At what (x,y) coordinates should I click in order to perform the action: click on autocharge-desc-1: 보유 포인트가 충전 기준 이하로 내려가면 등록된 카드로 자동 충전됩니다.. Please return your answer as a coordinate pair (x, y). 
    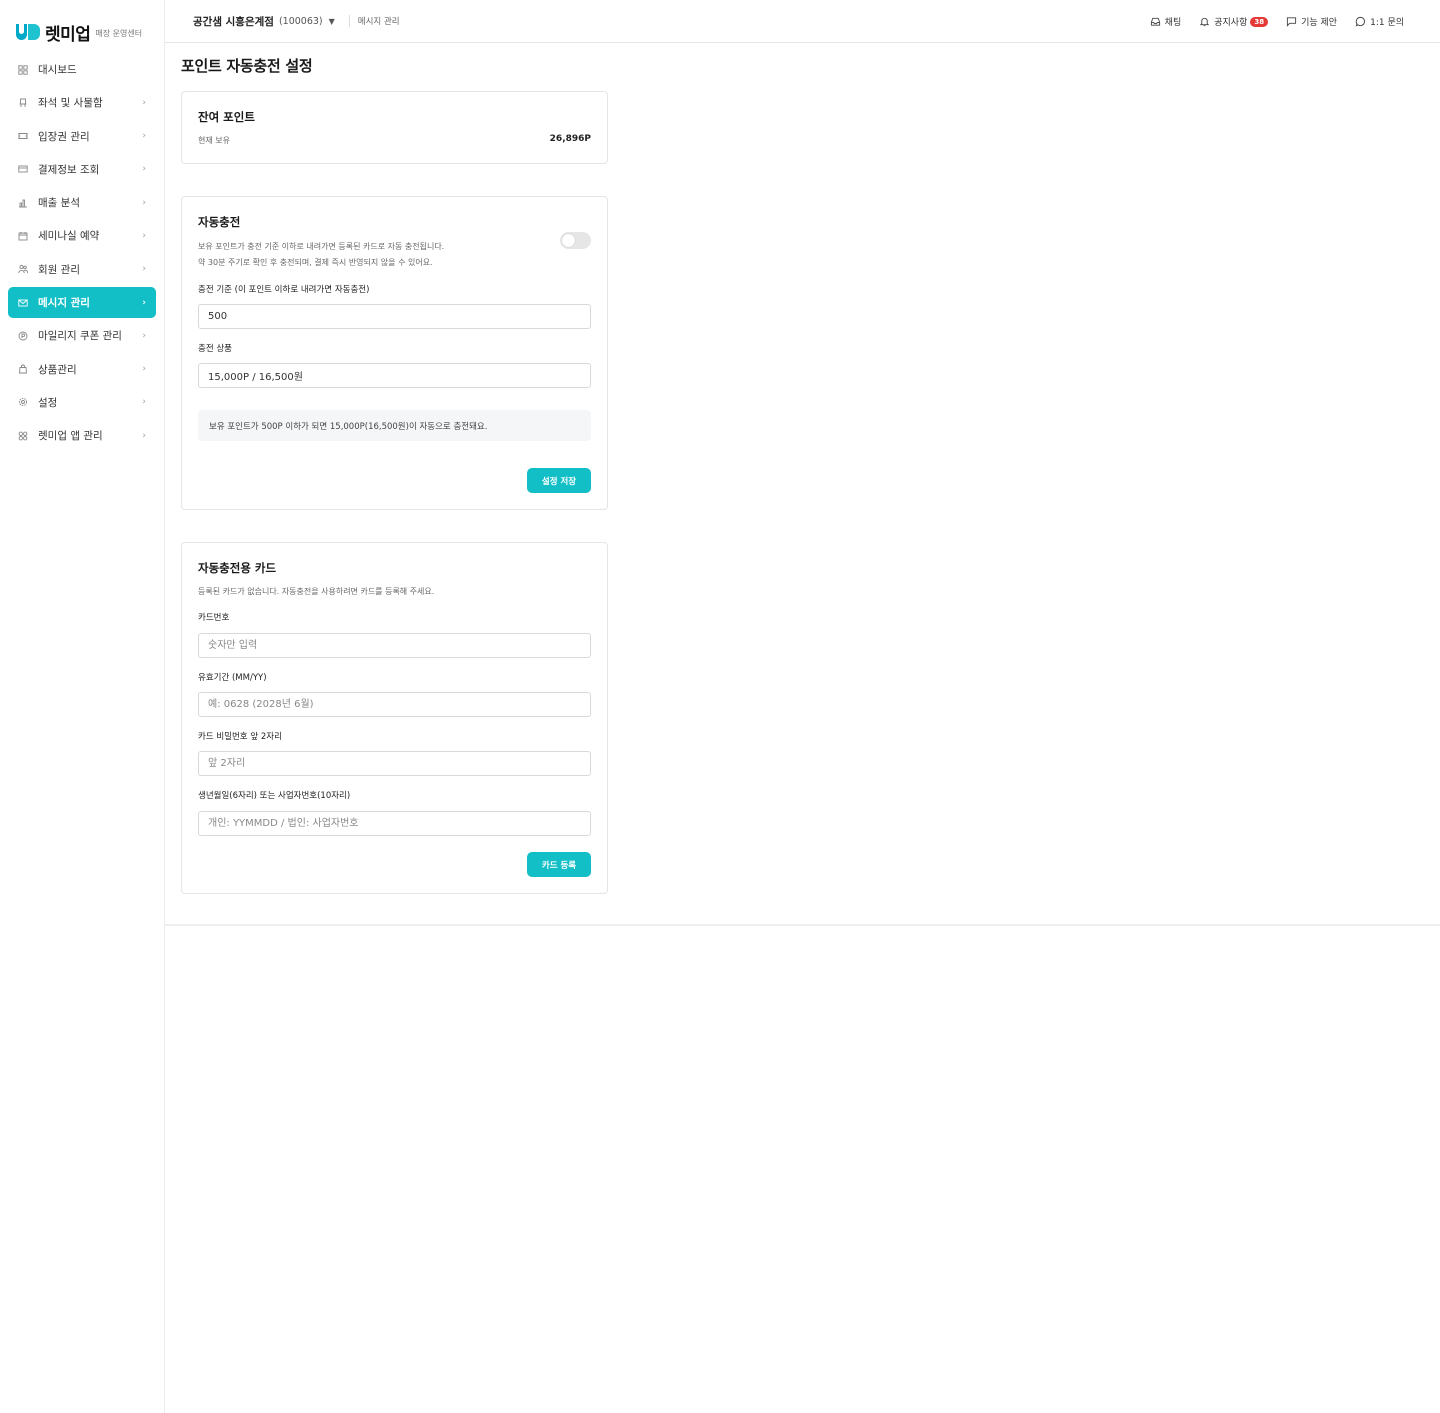
    Looking at the image, I should click on (321, 246).